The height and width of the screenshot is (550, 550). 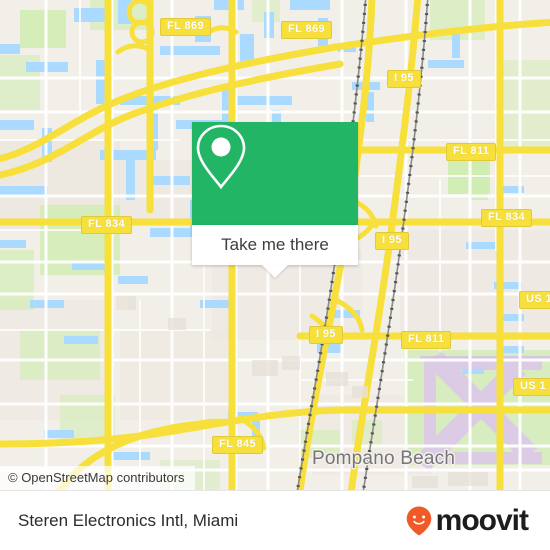 What do you see at coordinates (221, 157) in the screenshot?
I see `map-pin-icon` at bounding box center [221, 157].